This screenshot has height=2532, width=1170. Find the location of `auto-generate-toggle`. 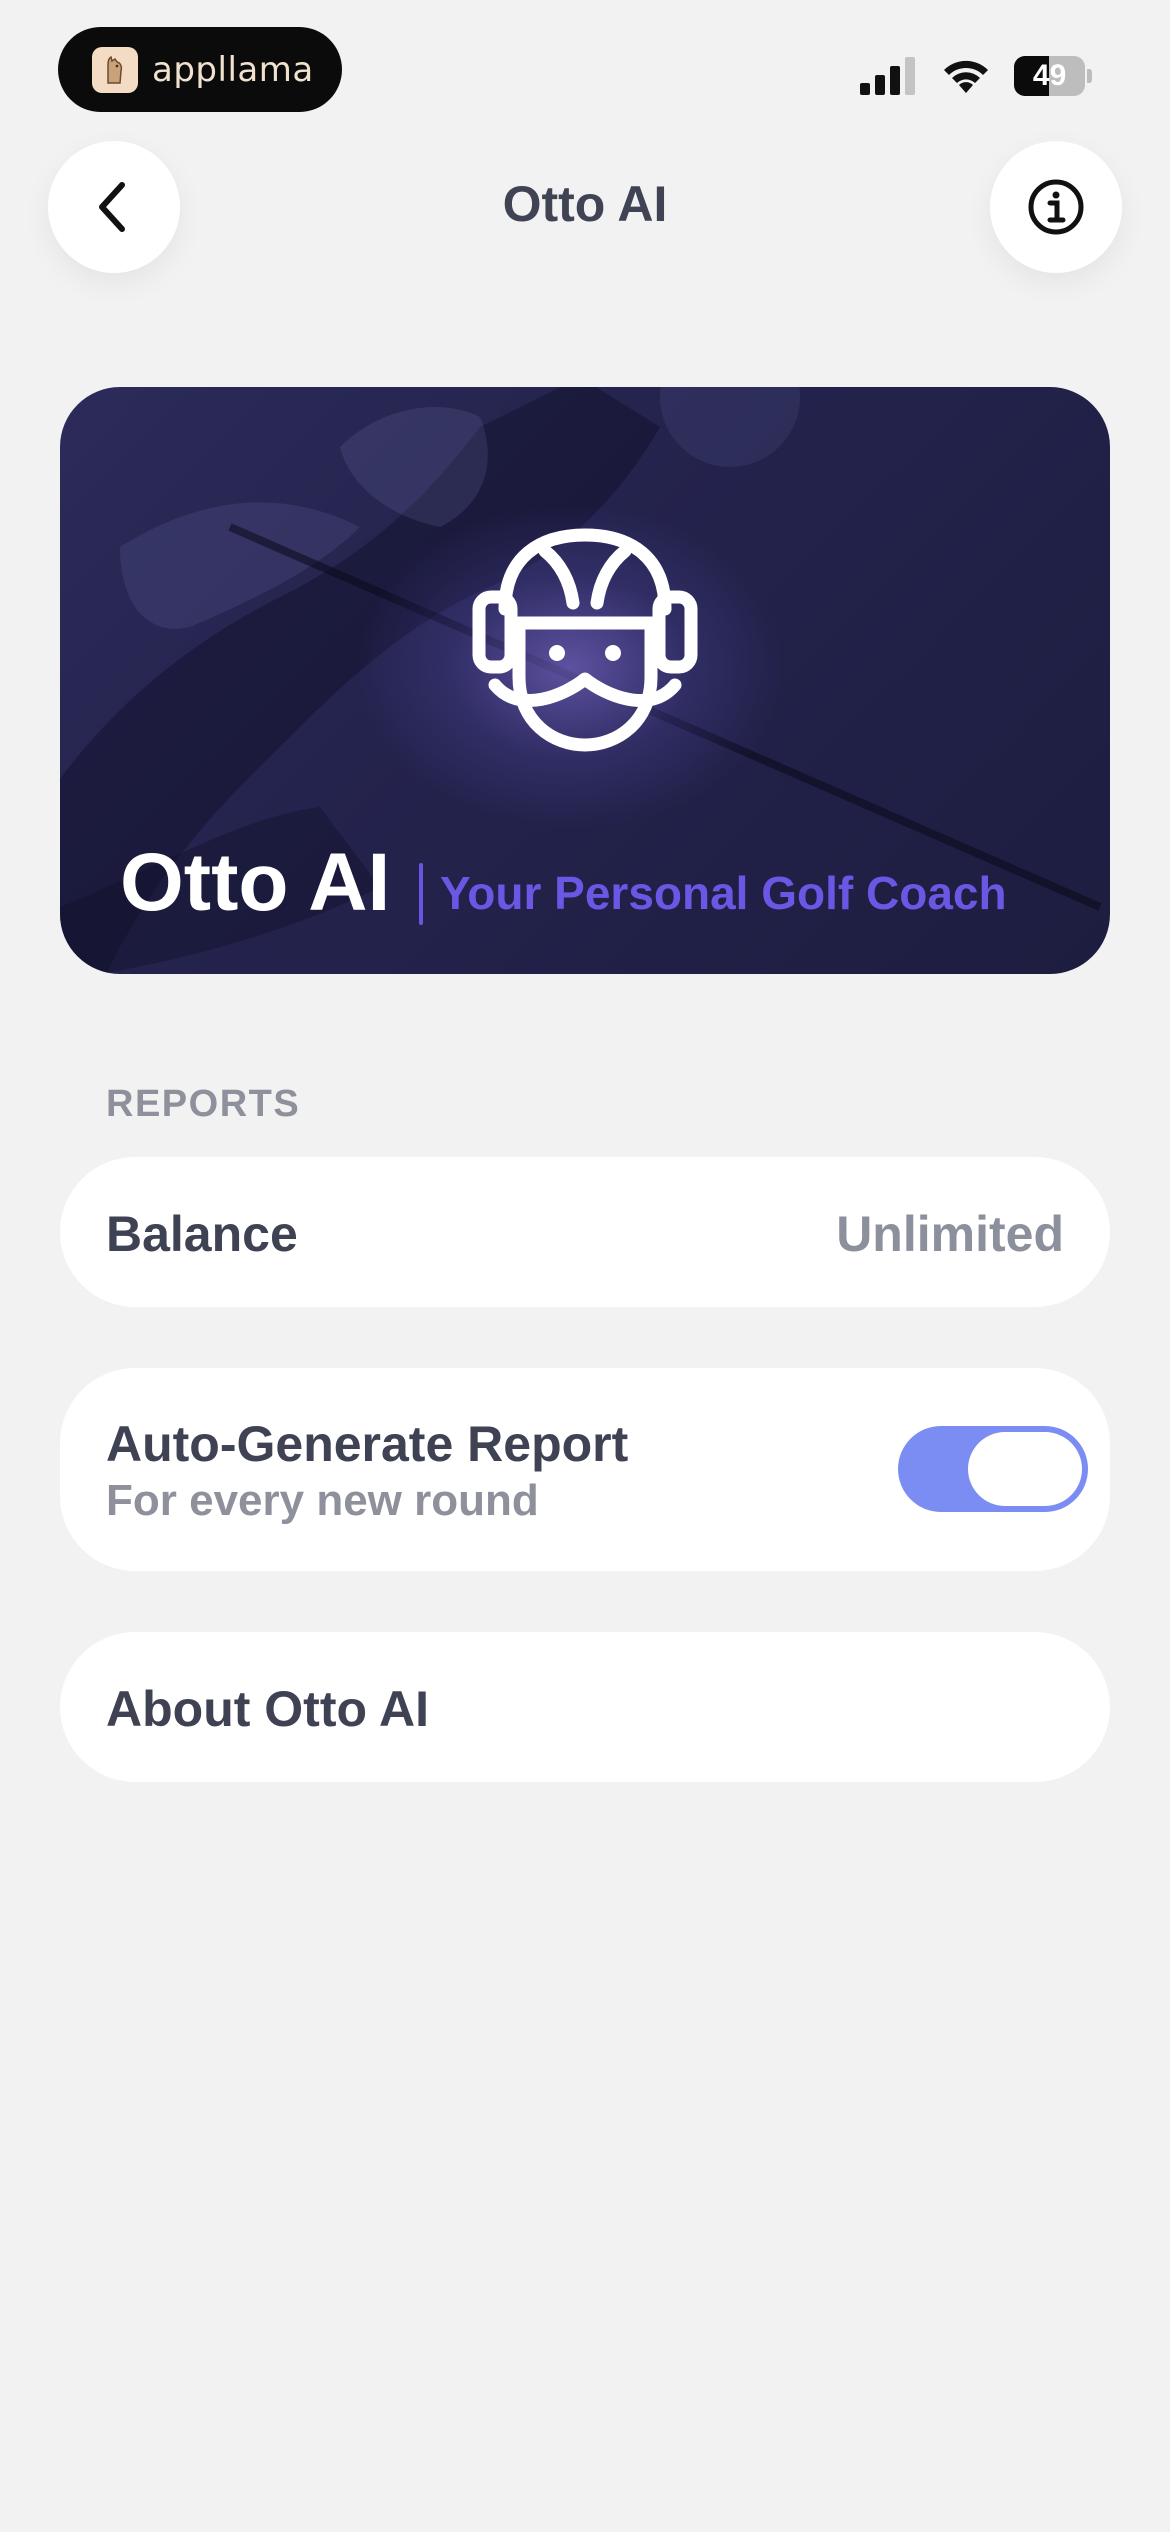

auto-generate-toggle is located at coordinates (993, 1469).